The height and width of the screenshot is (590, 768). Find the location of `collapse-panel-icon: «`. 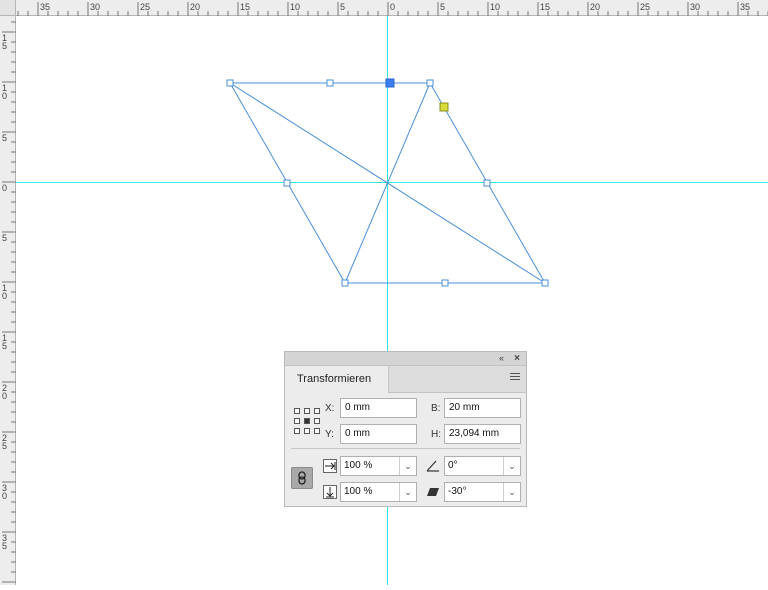

collapse-panel-icon: « is located at coordinates (501, 358).